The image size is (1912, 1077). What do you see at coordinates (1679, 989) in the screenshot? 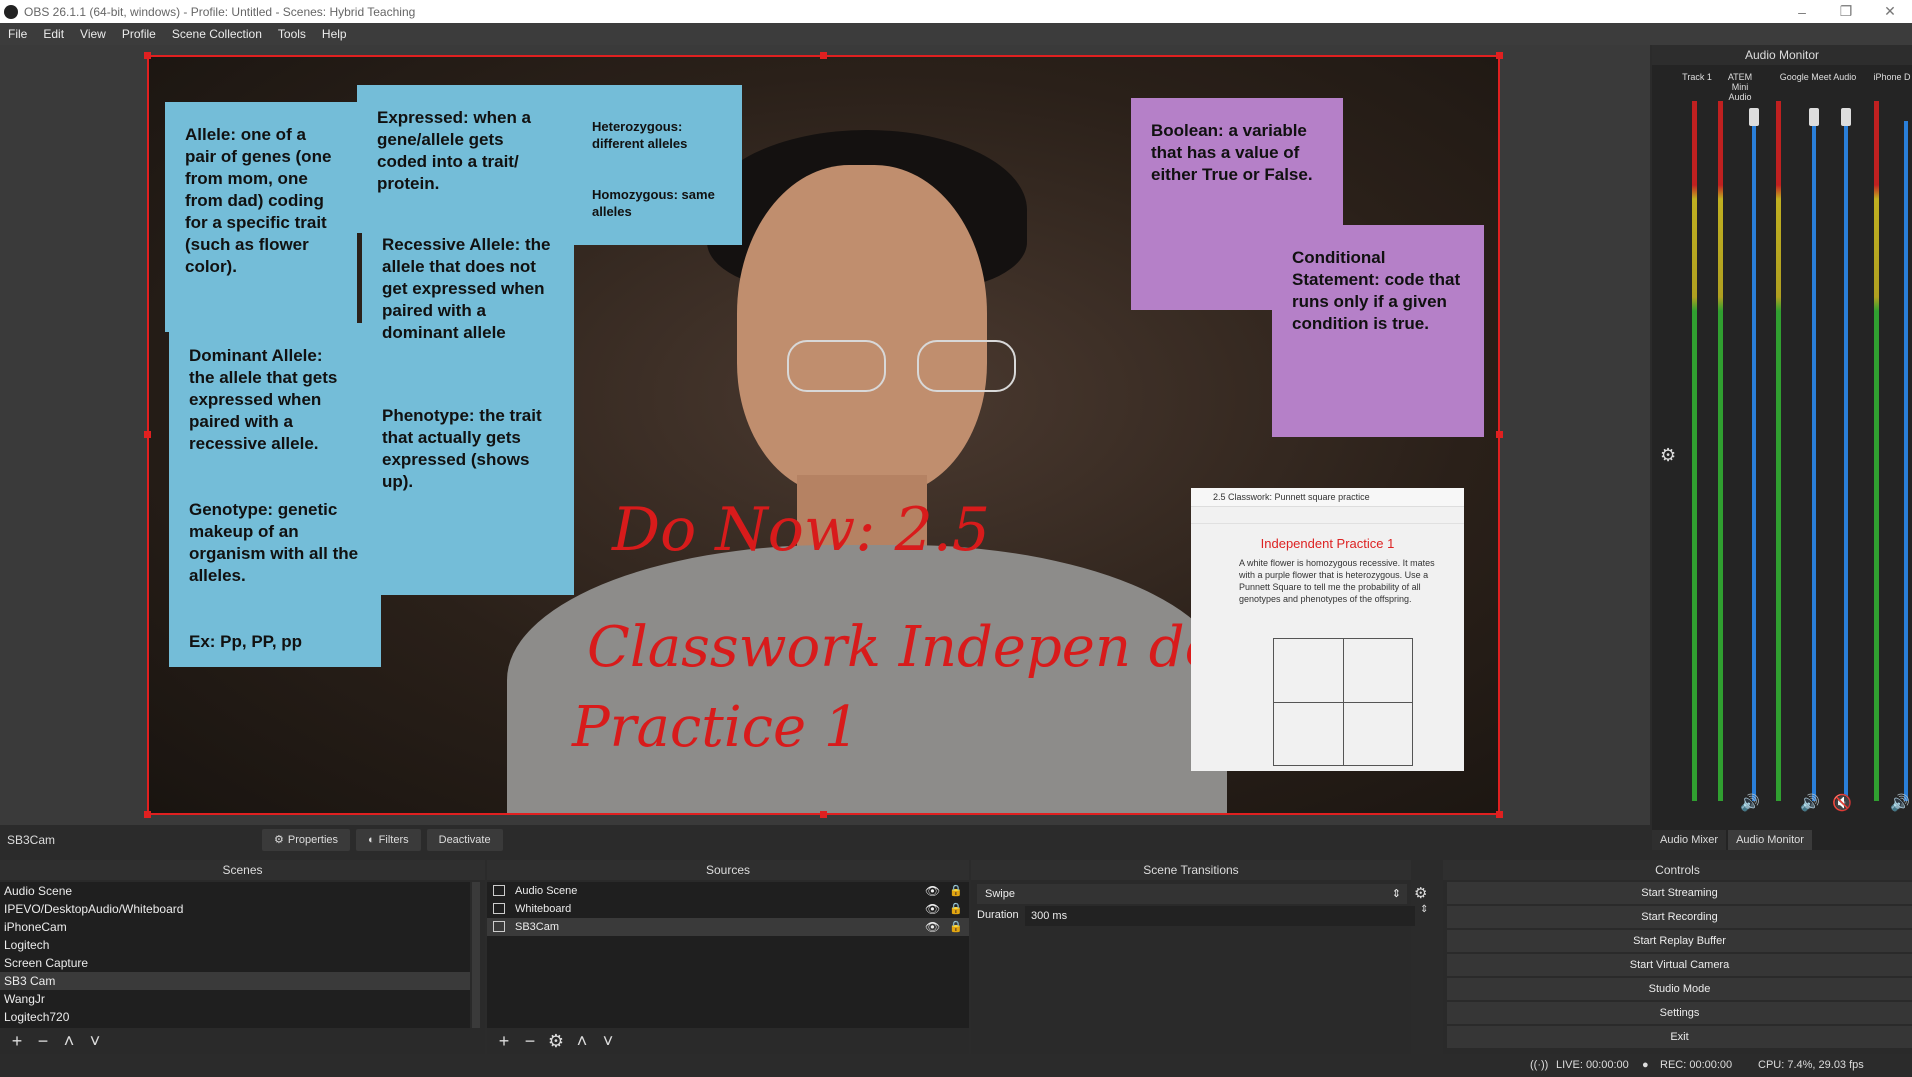
I see `studio-mode-button: Studio Mode` at bounding box center [1679, 989].